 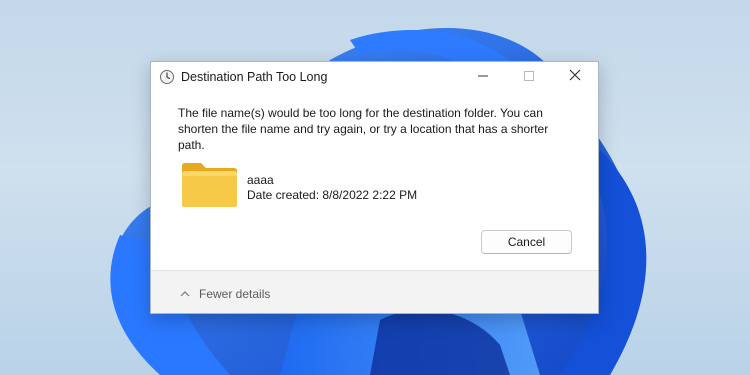 I want to click on chevron-up-icon, so click(x=185, y=294).